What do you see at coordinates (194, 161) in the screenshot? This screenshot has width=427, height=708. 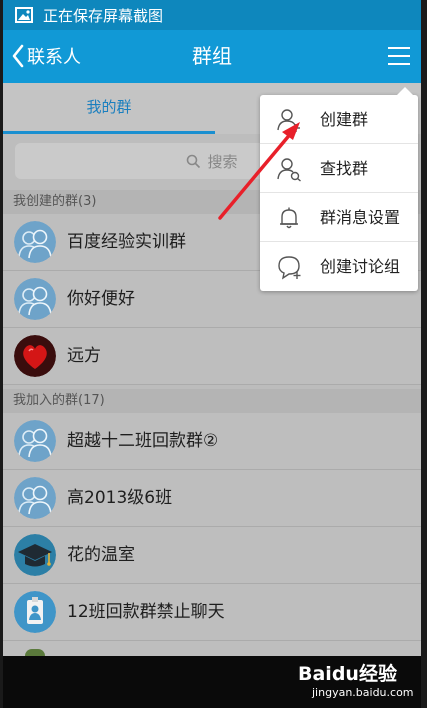 I see `search-icon` at bounding box center [194, 161].